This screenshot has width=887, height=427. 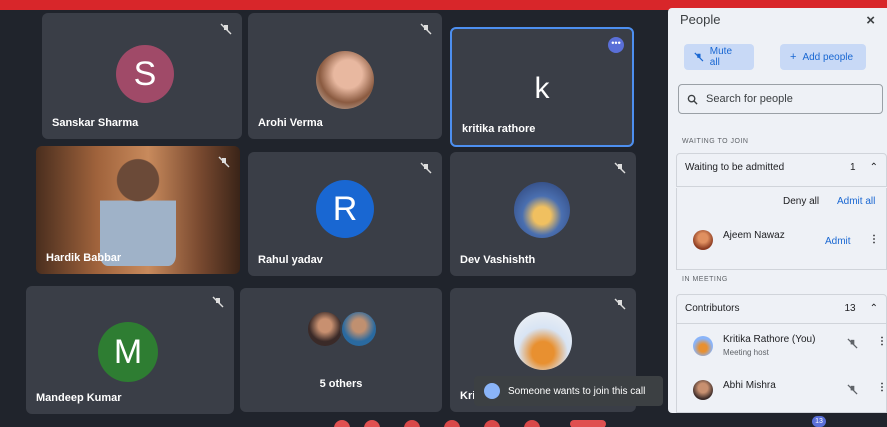 I want to click on others-count: 5 others, so click(x=341, y=384).